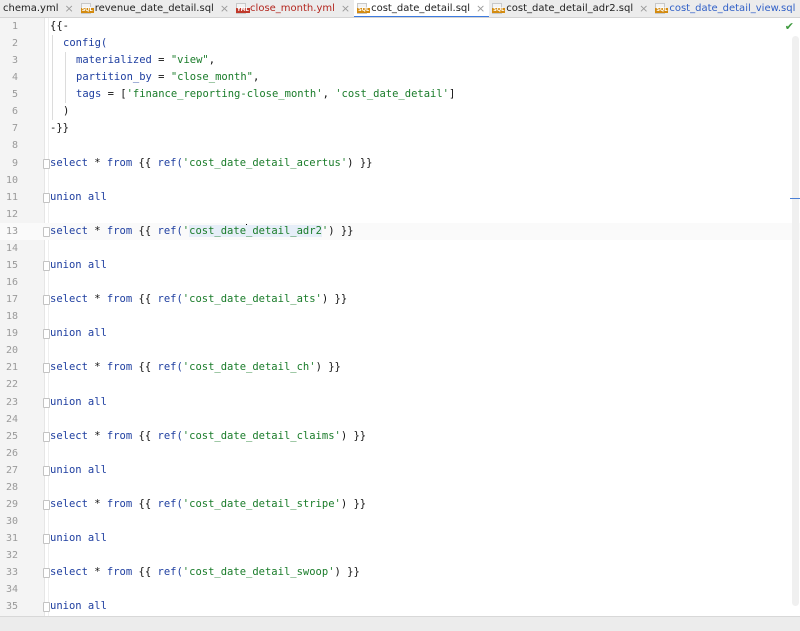  I want to click on code-line: 14, so click(400, 248).